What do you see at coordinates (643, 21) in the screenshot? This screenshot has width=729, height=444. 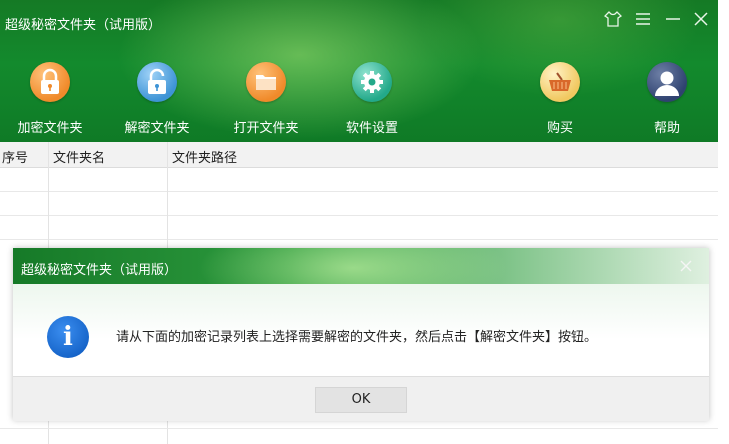 I see `menu-icon` at bounding box center [643, 21].